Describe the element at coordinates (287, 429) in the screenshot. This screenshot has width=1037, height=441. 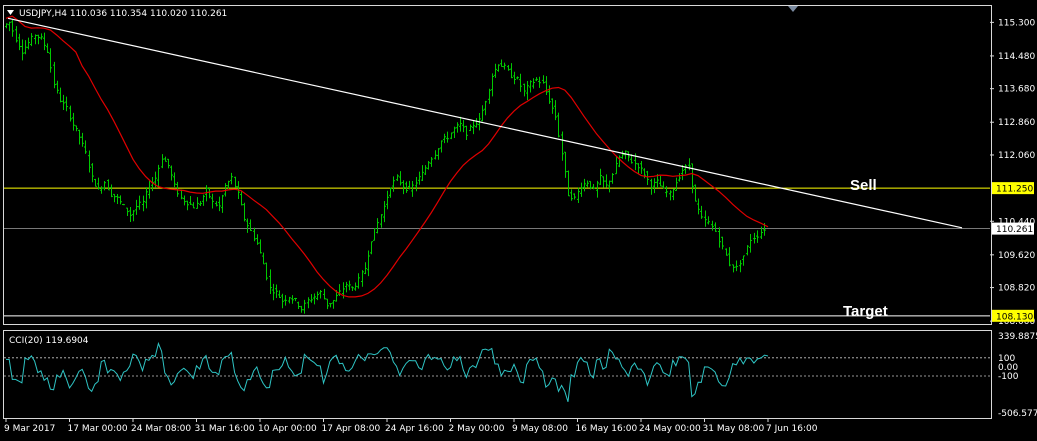
I see `time-tick-label: 10 Apr 00:00` at that location.